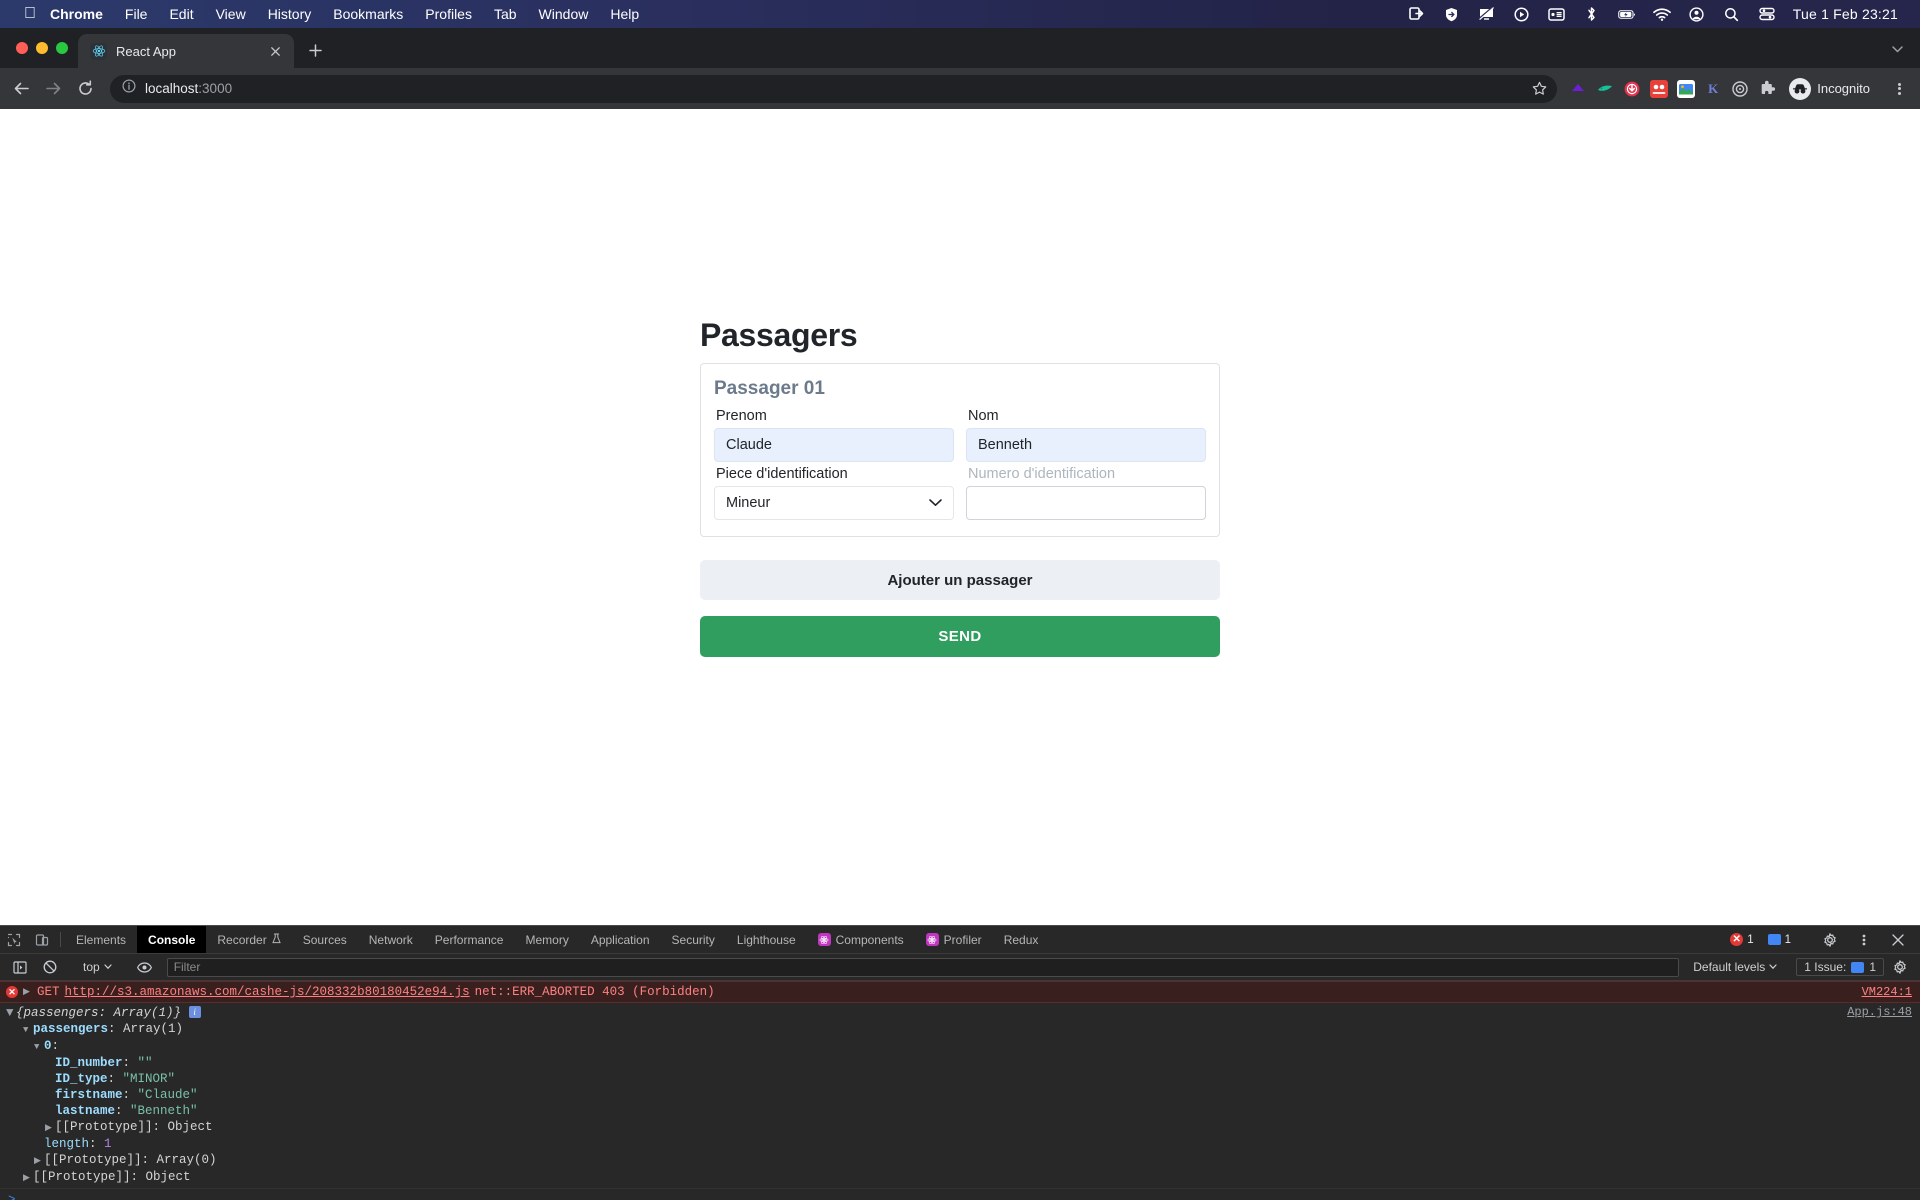 This screenshot has height=1200, width=1920. What do you see at coordinates (1021, 939) in the screenshot?
I see `tab-redux: Redux` at bounding box center [1021, 939].